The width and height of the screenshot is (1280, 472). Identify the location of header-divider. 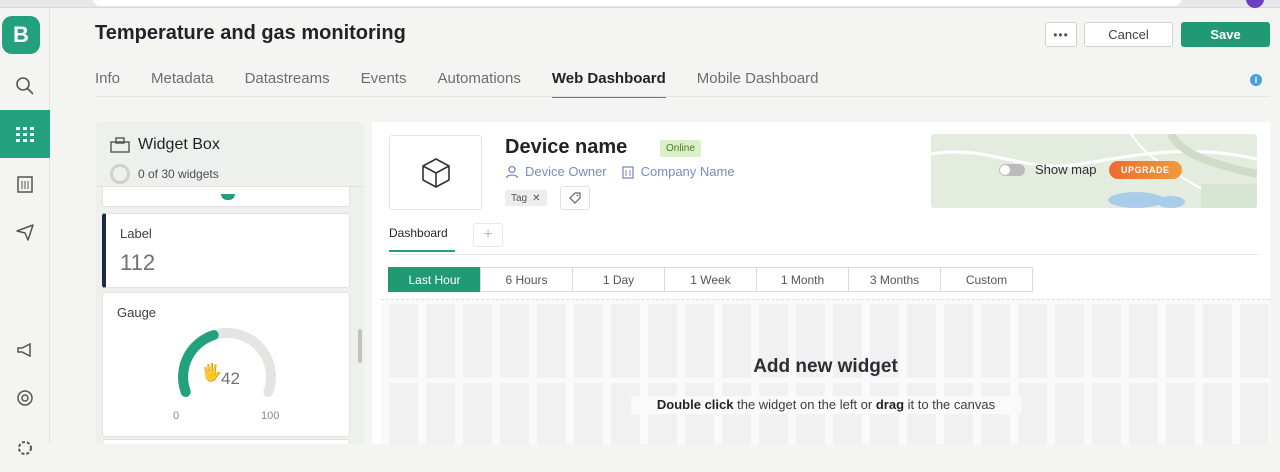
(682, 96).